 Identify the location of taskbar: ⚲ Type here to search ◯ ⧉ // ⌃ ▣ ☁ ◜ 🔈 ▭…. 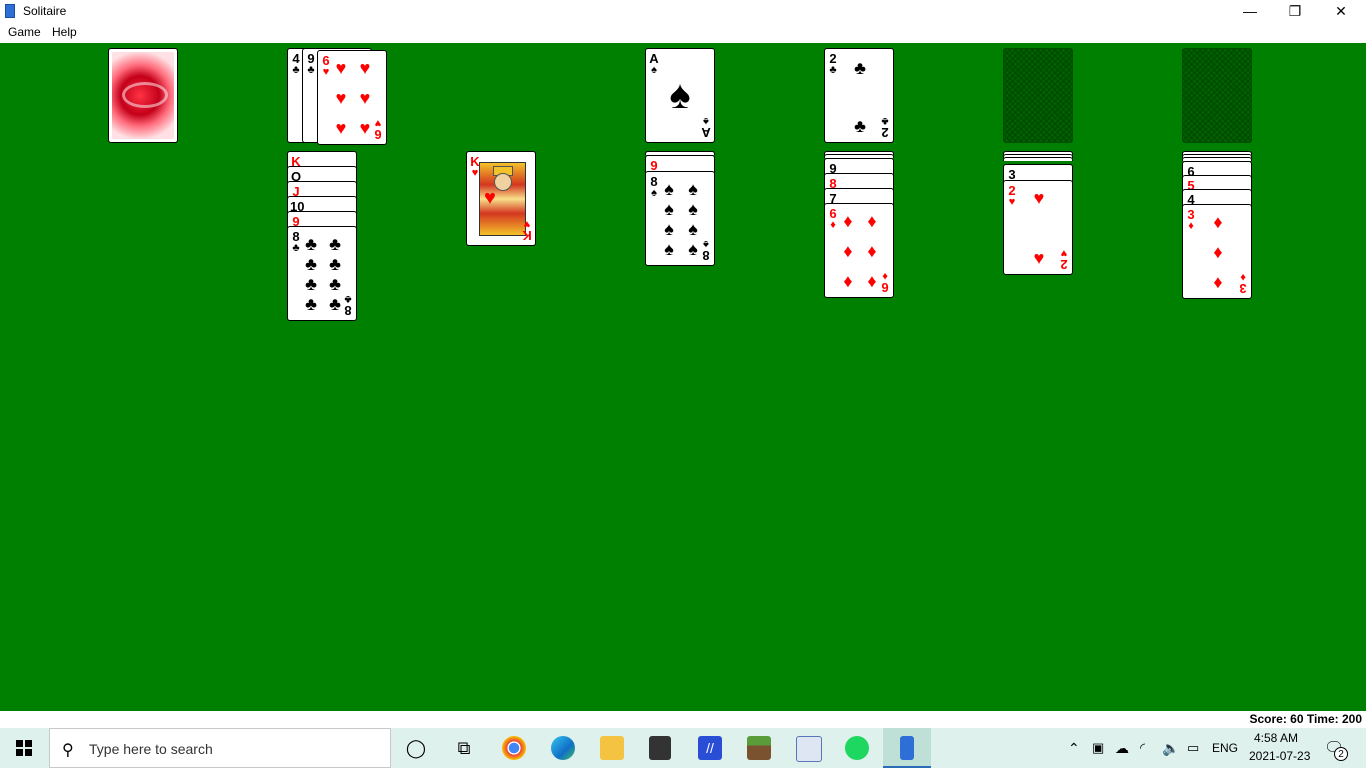
(683, 748).